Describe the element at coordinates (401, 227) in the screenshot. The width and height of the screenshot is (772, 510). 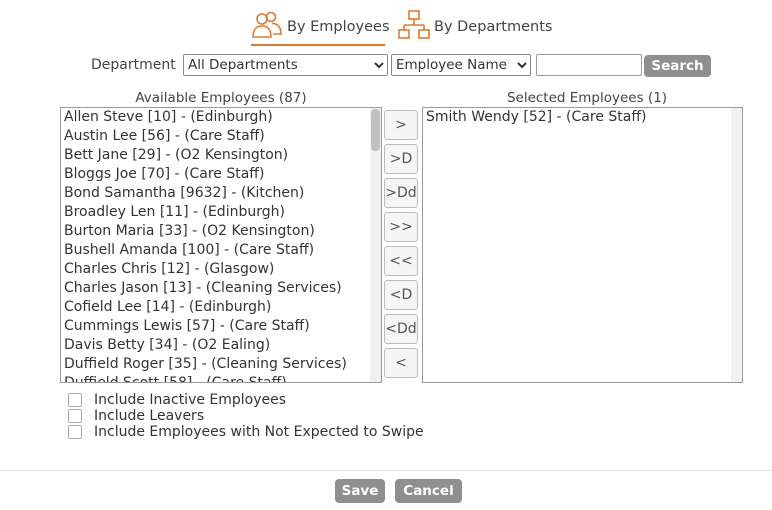
I see `add-all-button: >>` at that location.